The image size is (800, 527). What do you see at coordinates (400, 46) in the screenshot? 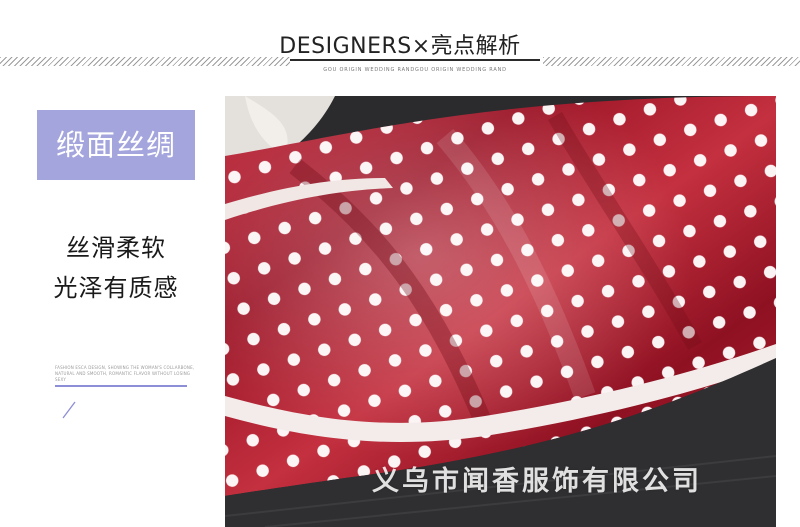
I see `page-title: DESIGNERS×亮点解析` at bounding box center [400, 46].